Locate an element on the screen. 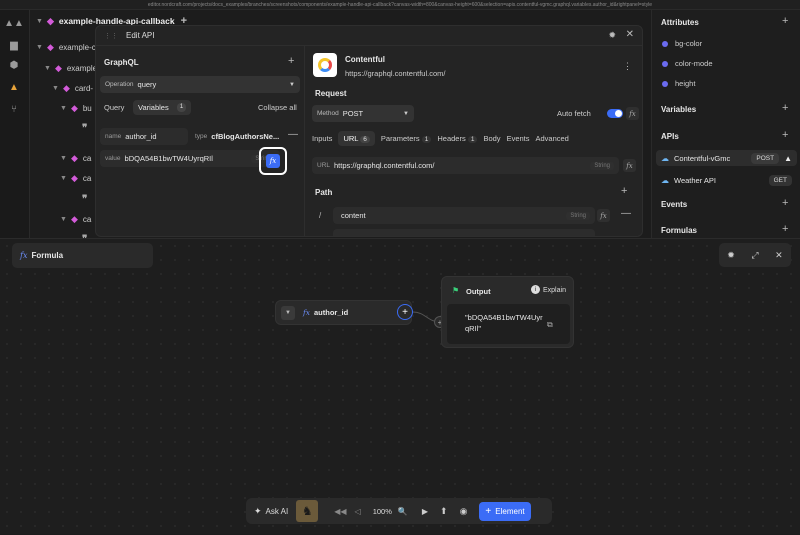 This screenshot has height=535, width=800. add-element-button: + Element is located at coordinates (505, 511).